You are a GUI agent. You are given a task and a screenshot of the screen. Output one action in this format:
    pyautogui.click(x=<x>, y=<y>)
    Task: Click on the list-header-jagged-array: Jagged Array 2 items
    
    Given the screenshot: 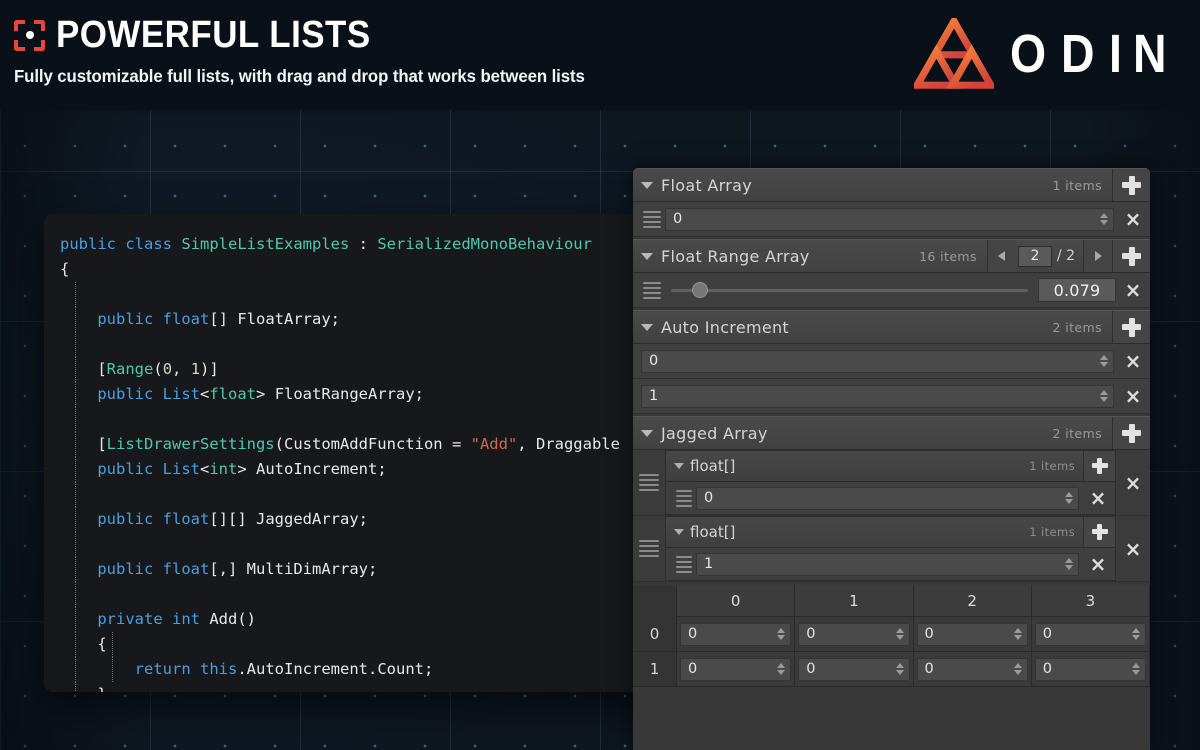 What is the action you would take?
    pyautogui.click(x=891, y=433)
    